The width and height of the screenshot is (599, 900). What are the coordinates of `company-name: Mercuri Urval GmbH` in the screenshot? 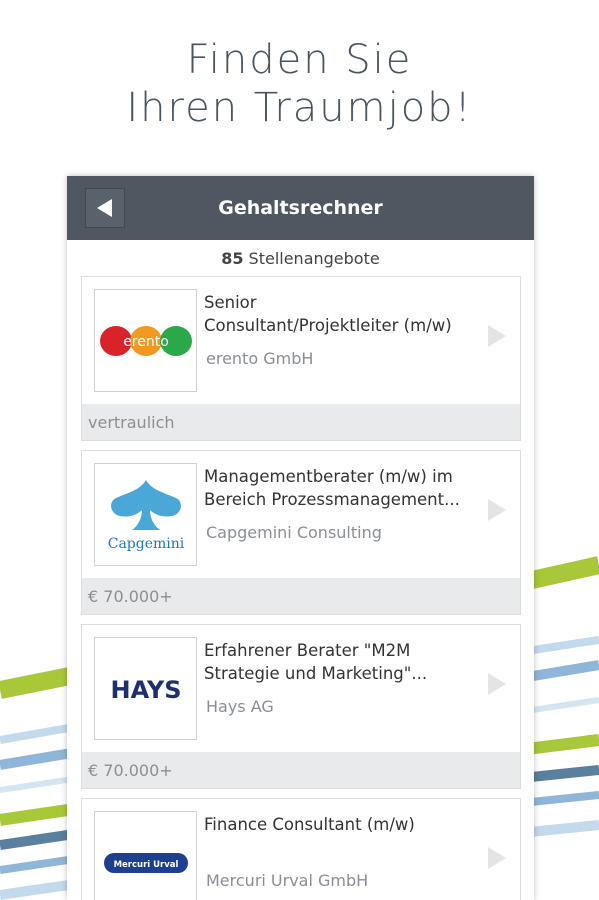 It's located at (287, 880).